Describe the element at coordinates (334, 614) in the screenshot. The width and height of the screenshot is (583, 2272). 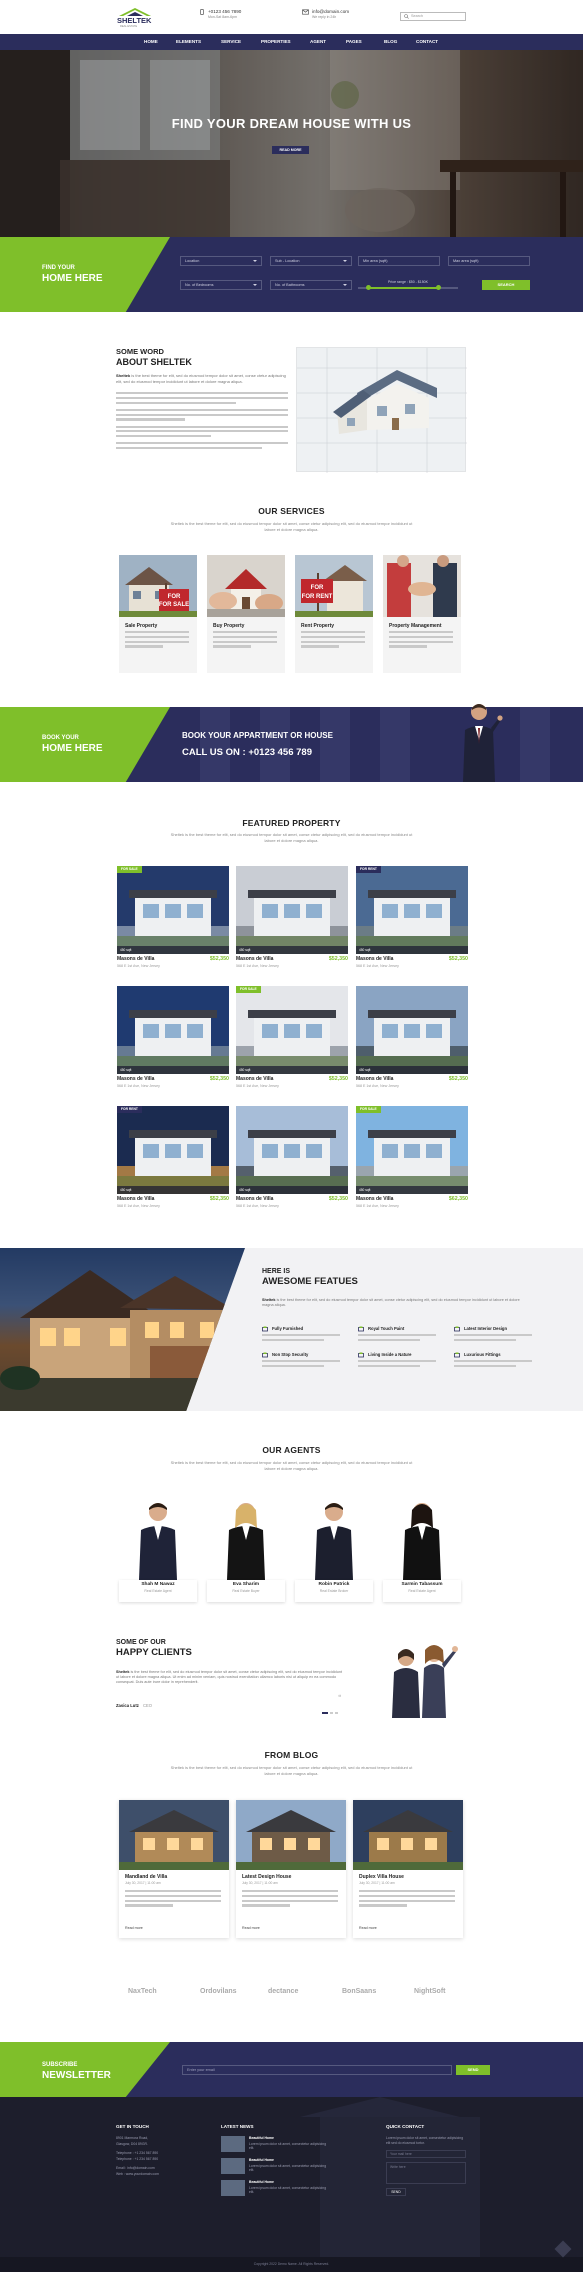
I see `service-card-rent: FOR FOR RENT Rent Property` at that location.